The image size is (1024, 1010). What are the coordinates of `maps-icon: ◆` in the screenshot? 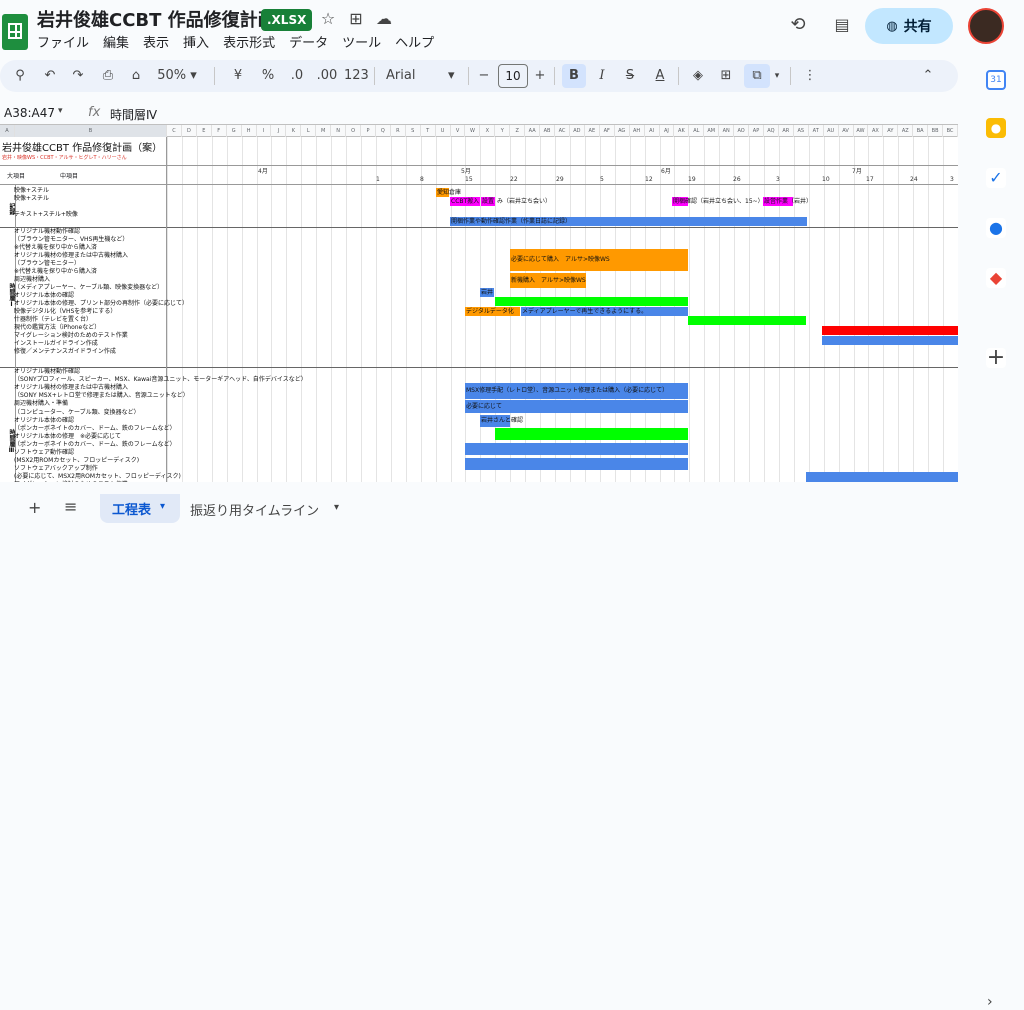 It's located at (996, 278).